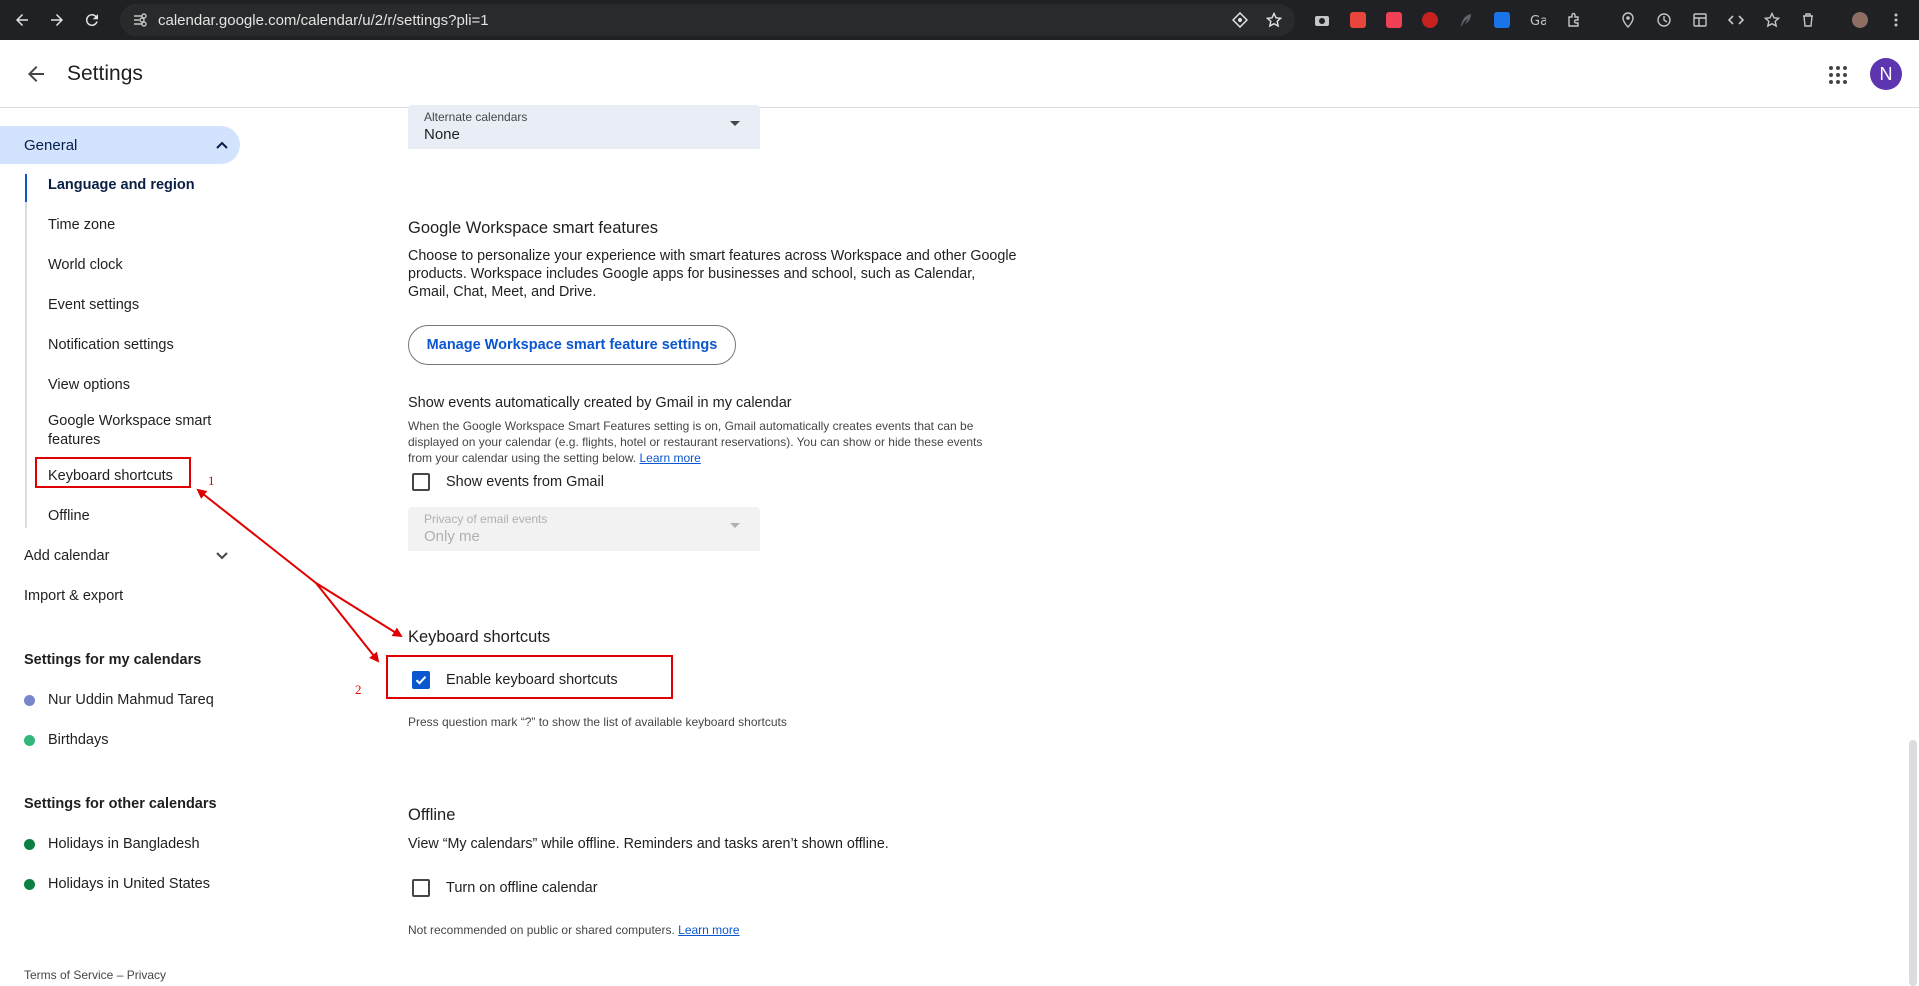 The width and height of the screenshot is (1919, 986). Describe the element at coordinates (1838, 75) in the screenshot. I see `google-apps-icon` at that location.